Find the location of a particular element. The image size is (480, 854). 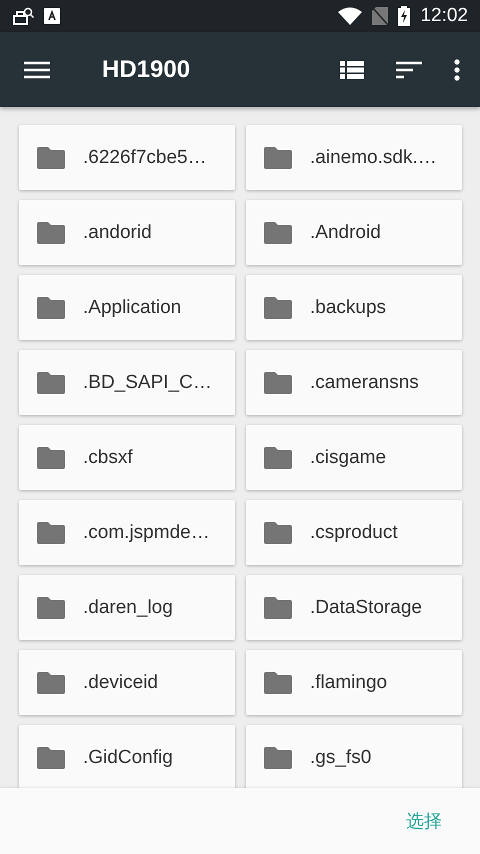

status-time: 12:02 is located at coordinates (444, 16).